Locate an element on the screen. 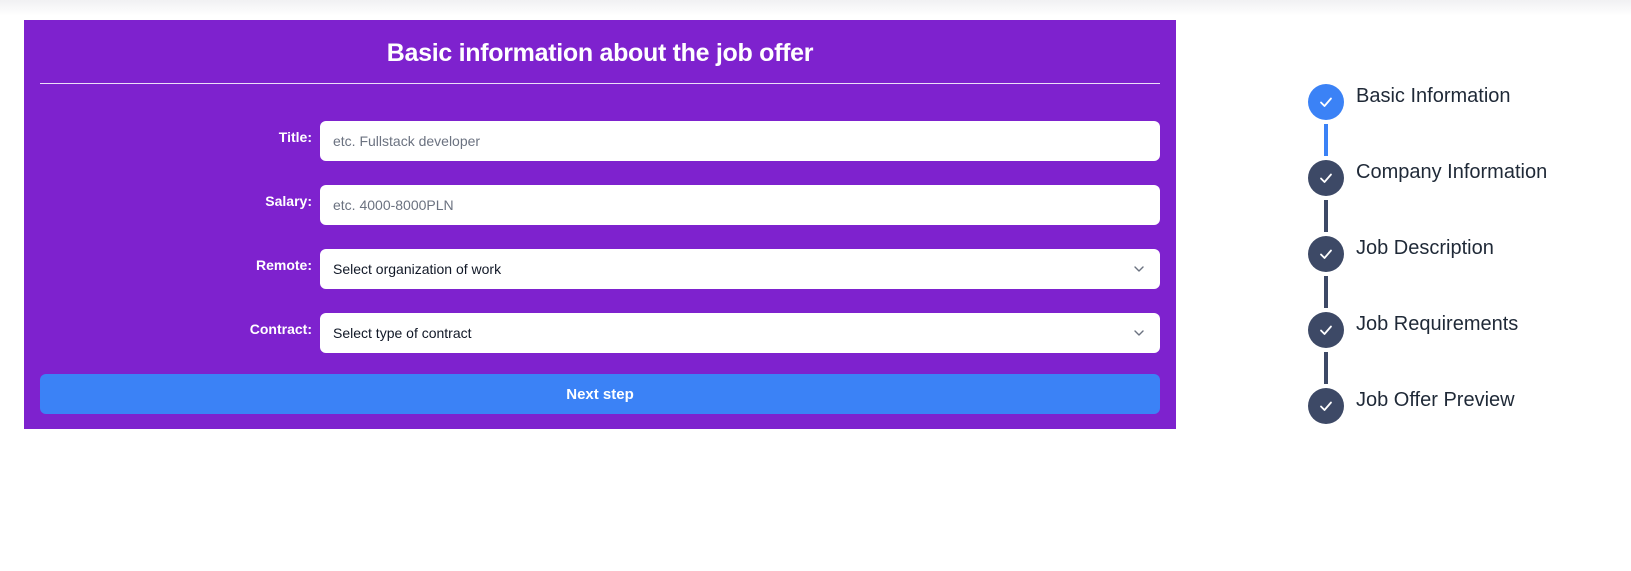  step-job-requirements: Job Requirements is located at coordinates (1458, 330).